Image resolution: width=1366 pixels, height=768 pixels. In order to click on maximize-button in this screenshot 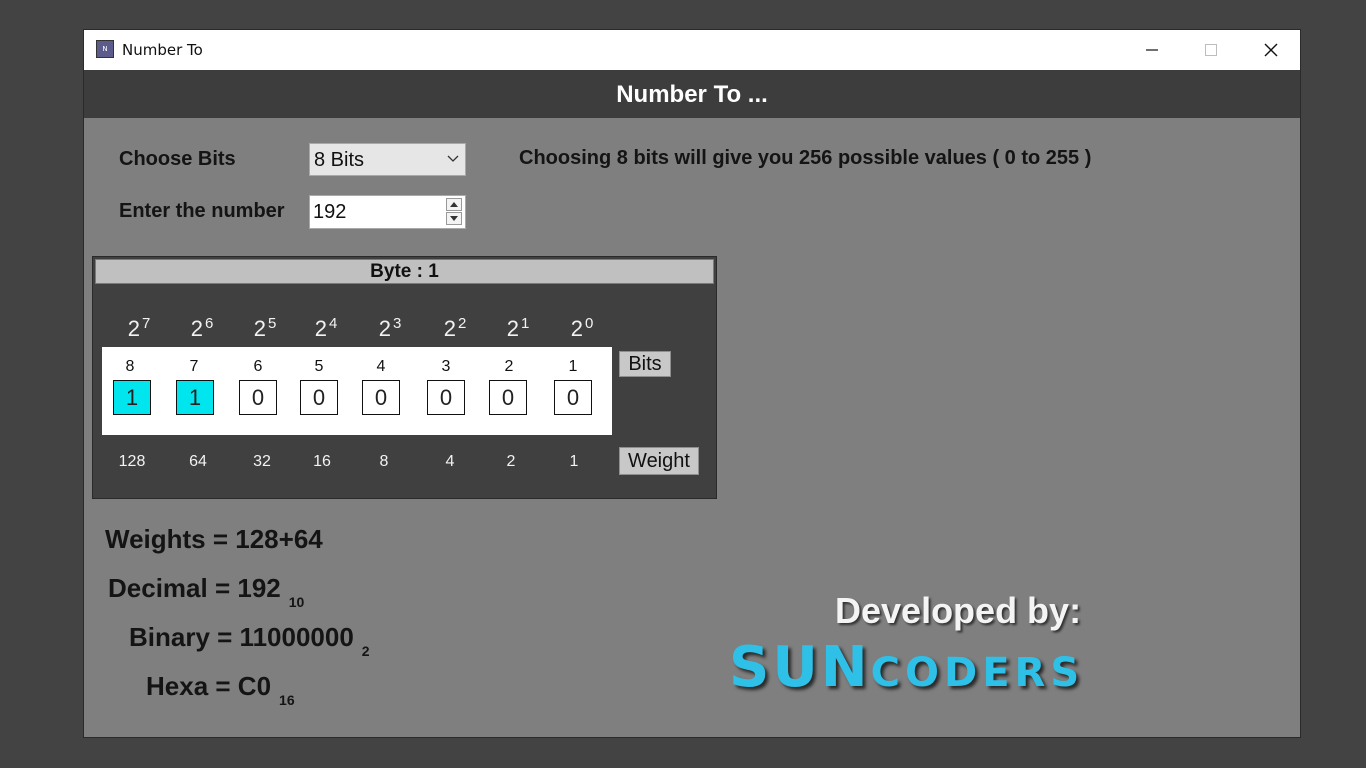, I will do `click(1211, 50)`.